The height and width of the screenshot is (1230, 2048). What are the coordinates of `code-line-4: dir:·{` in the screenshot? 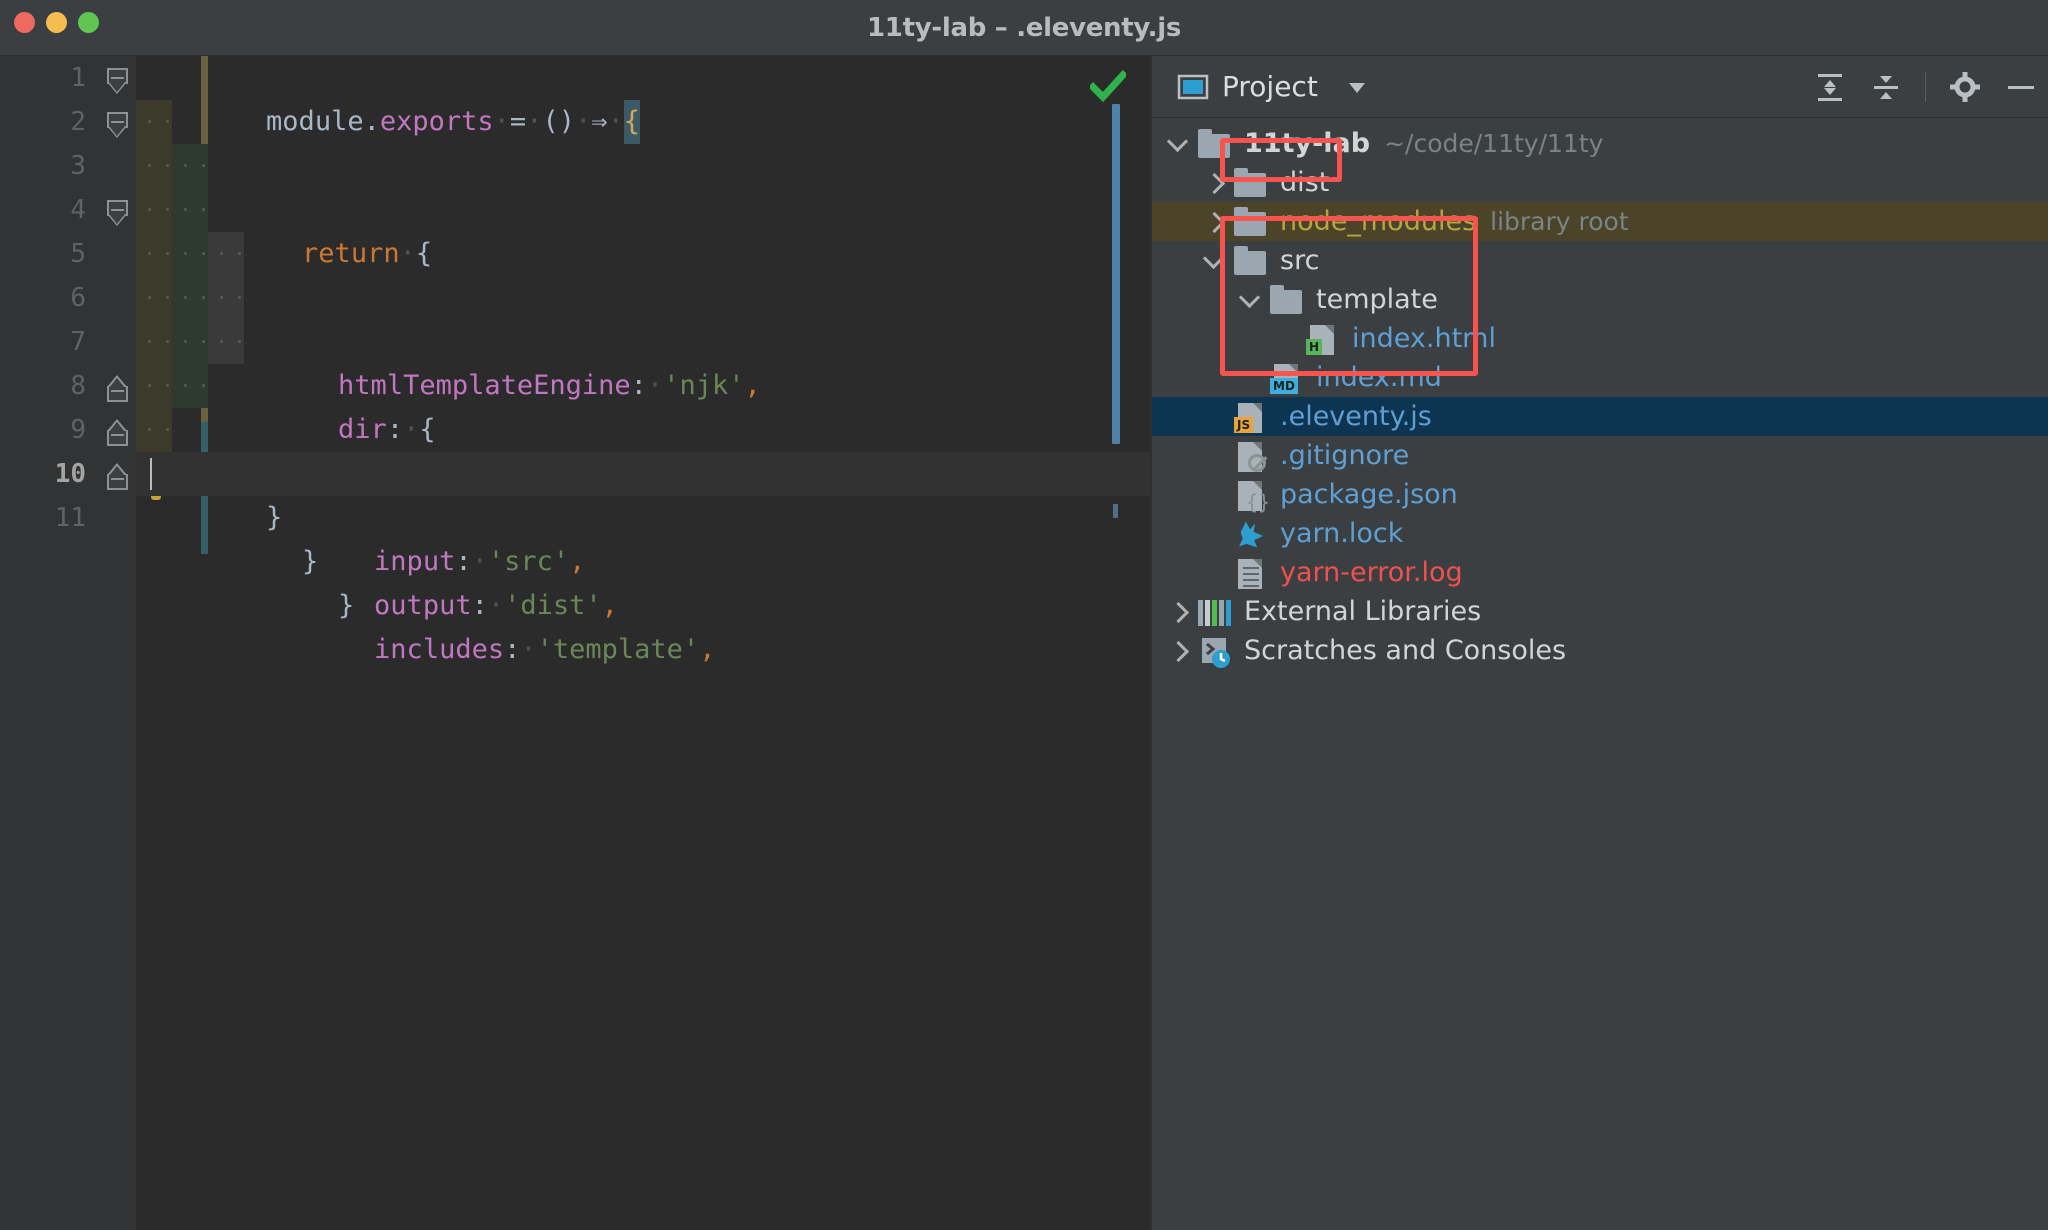 It's located at (643, 316).